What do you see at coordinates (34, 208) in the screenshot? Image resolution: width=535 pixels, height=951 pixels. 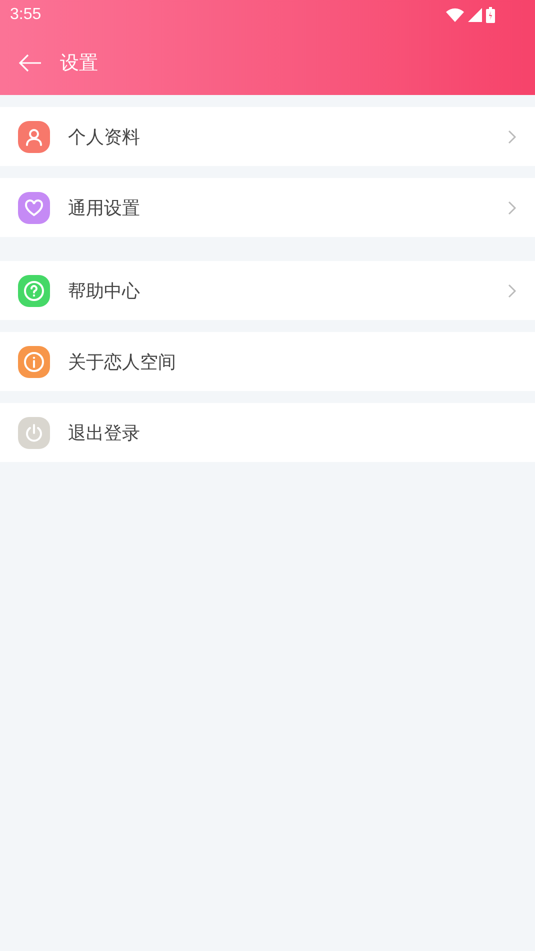 I see `heart-icon` at bounding box center [34, 208].